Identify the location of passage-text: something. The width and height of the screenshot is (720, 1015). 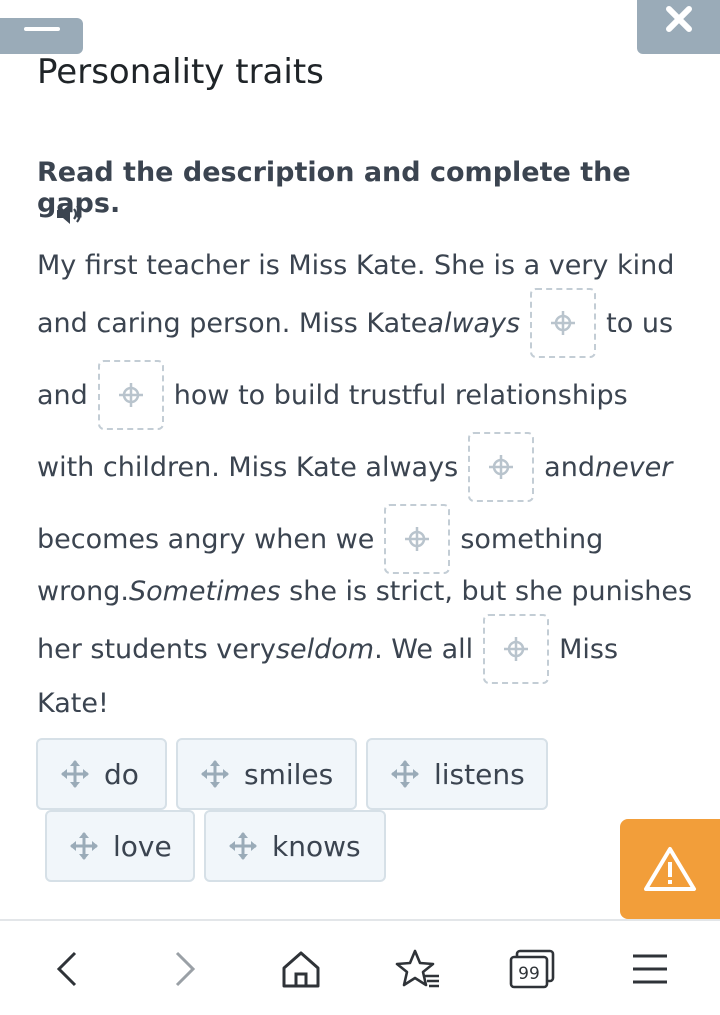
(532, 539).